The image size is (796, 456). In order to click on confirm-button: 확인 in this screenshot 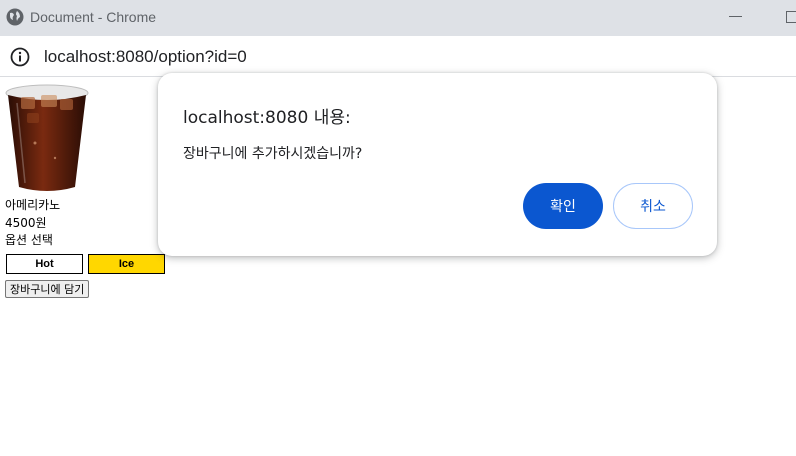, I will do `click(563, 206)`.